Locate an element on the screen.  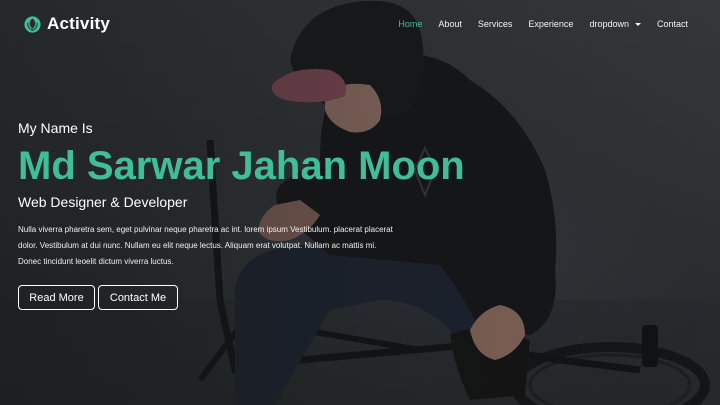
nav-item-dropdown: dropdown is located at coordinates (615, 24).